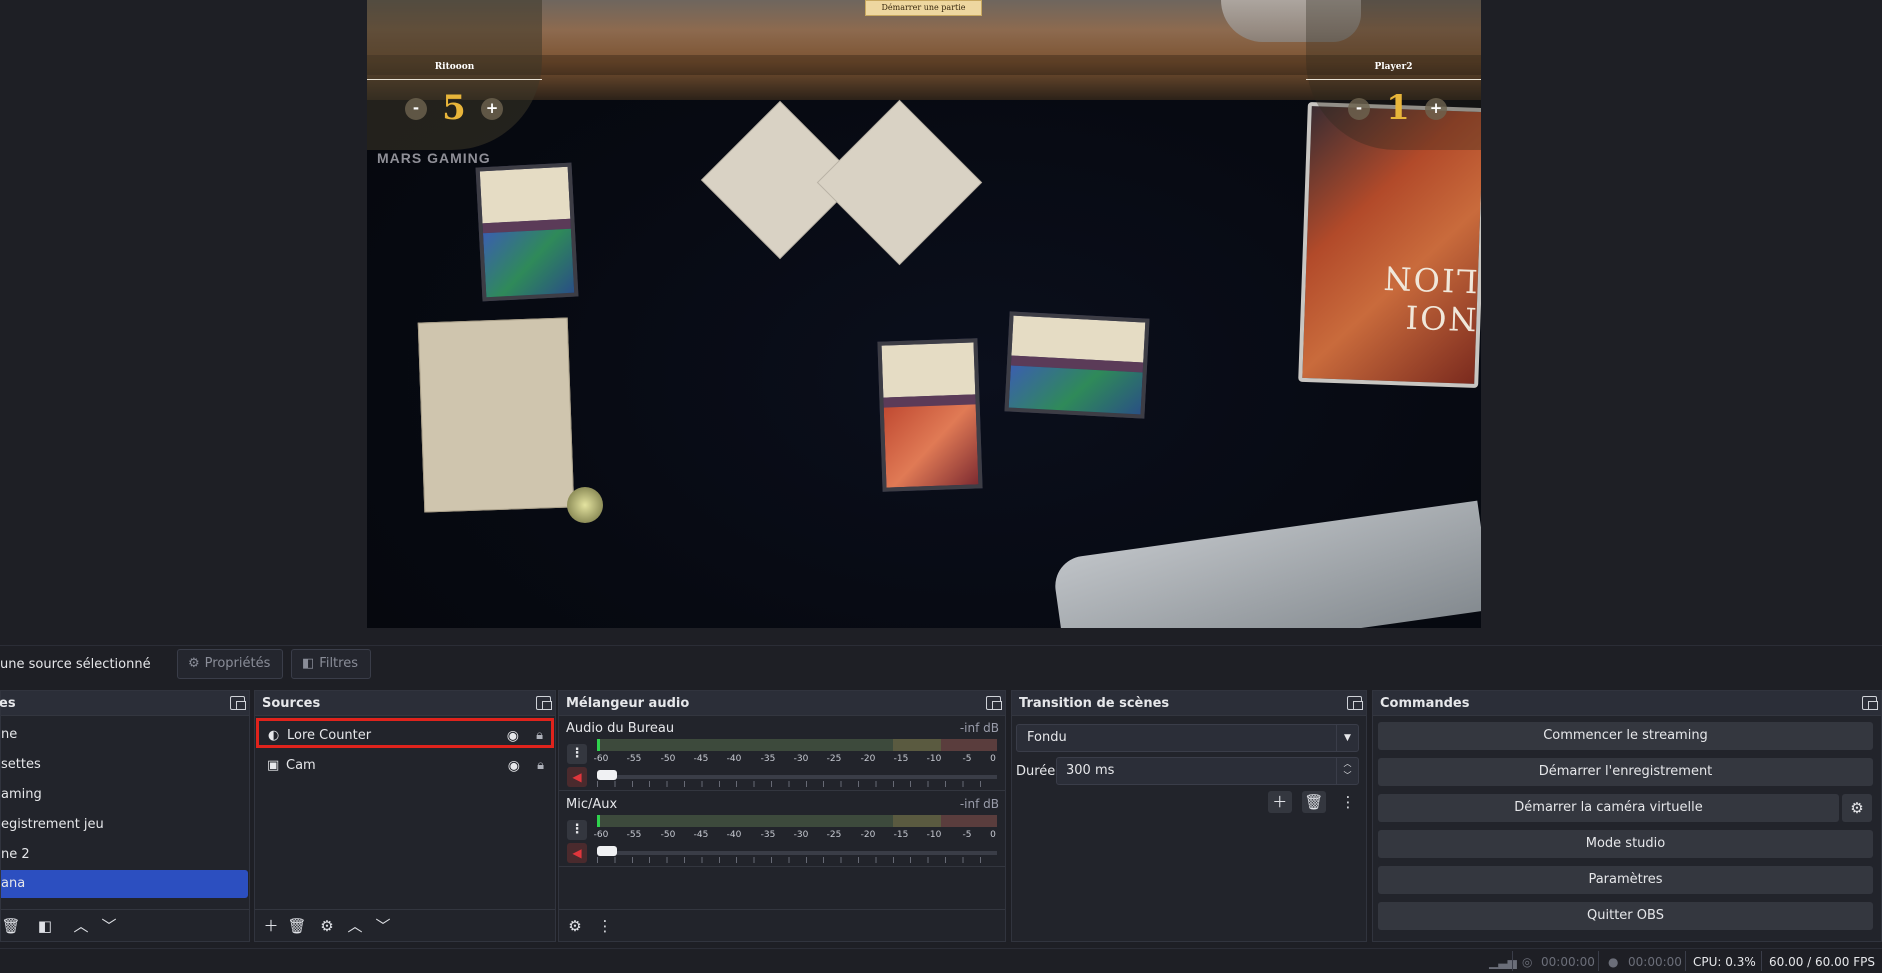 This screenshot has width=1882, height=973. What do you see at coordinates (967, 835) in the screenshot?
I see `tick-label: -5` at bounding box center [967, 835].